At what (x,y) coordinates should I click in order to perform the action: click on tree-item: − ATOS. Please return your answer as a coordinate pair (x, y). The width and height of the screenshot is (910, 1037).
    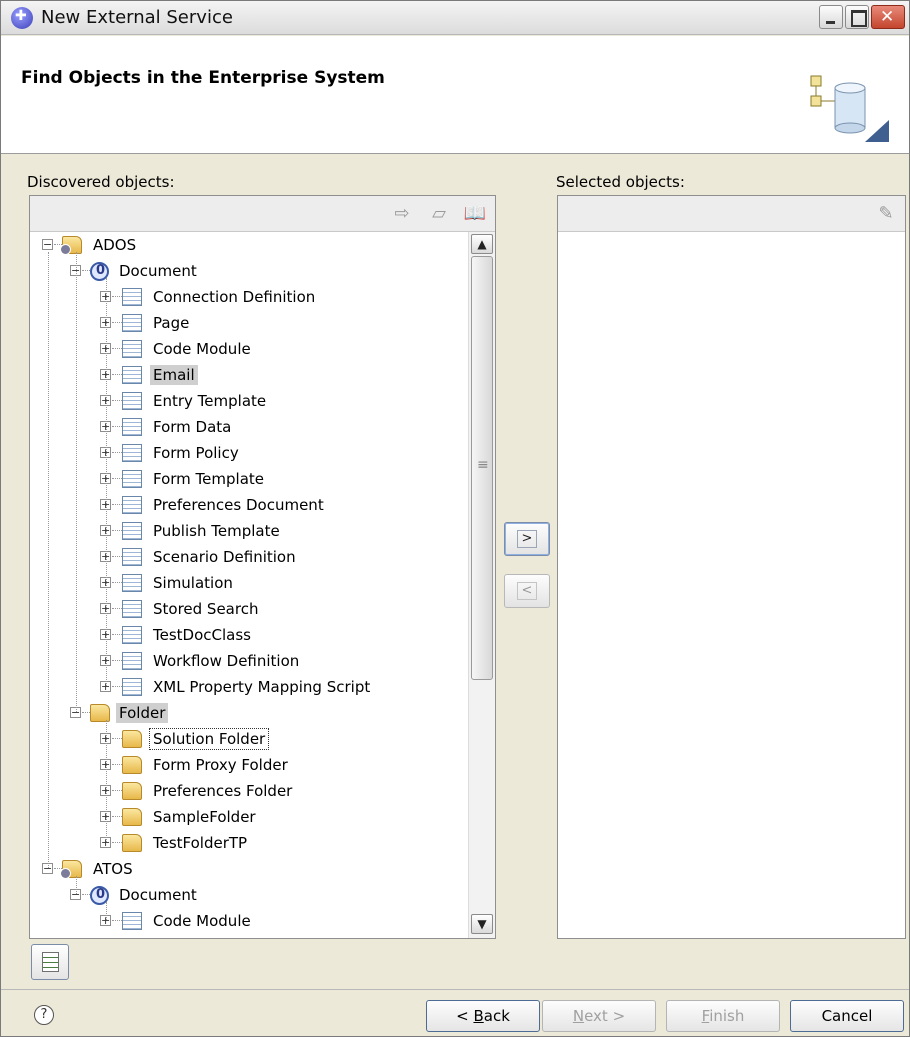
    Looking at the image, I should click on (249, 869).